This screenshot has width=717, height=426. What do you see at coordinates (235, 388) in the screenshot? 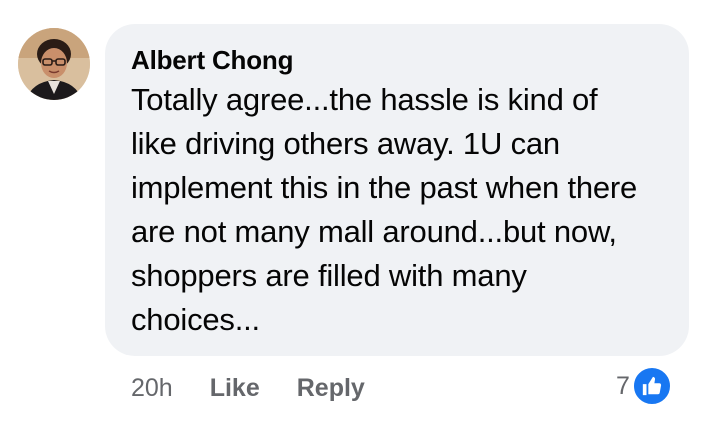
I see `like-button: Like` at bounding box center [235, 388].